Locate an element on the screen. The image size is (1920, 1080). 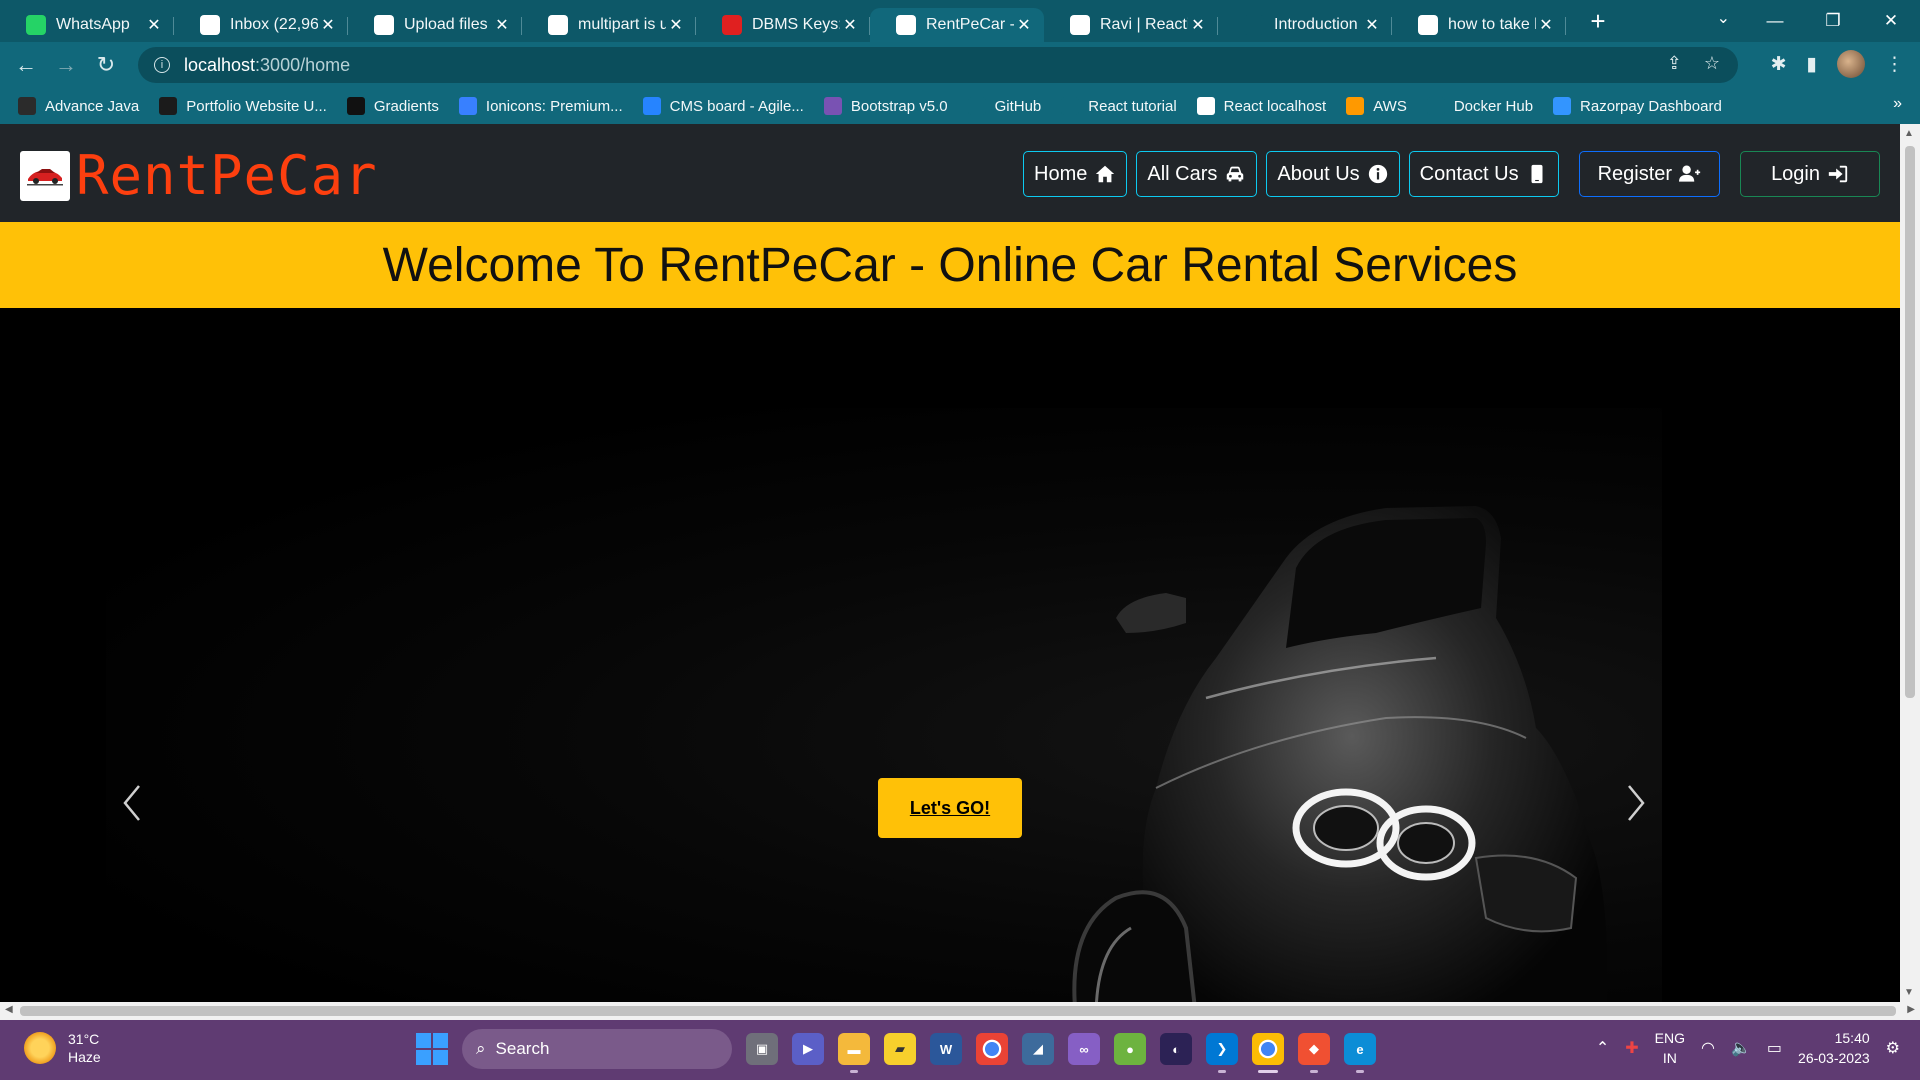
taskbar-search: ⌕ Search is located at coordinates (597, 1049).